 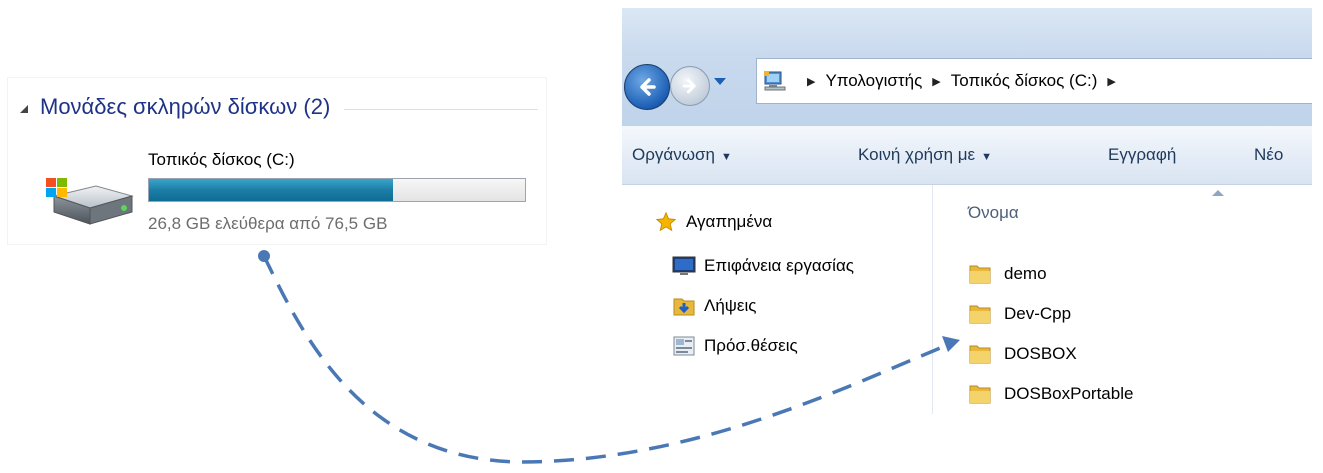 I want to click on drives-group-header: Μονάδες σκληρών δίσκων (2), so click(x=278, y=107).